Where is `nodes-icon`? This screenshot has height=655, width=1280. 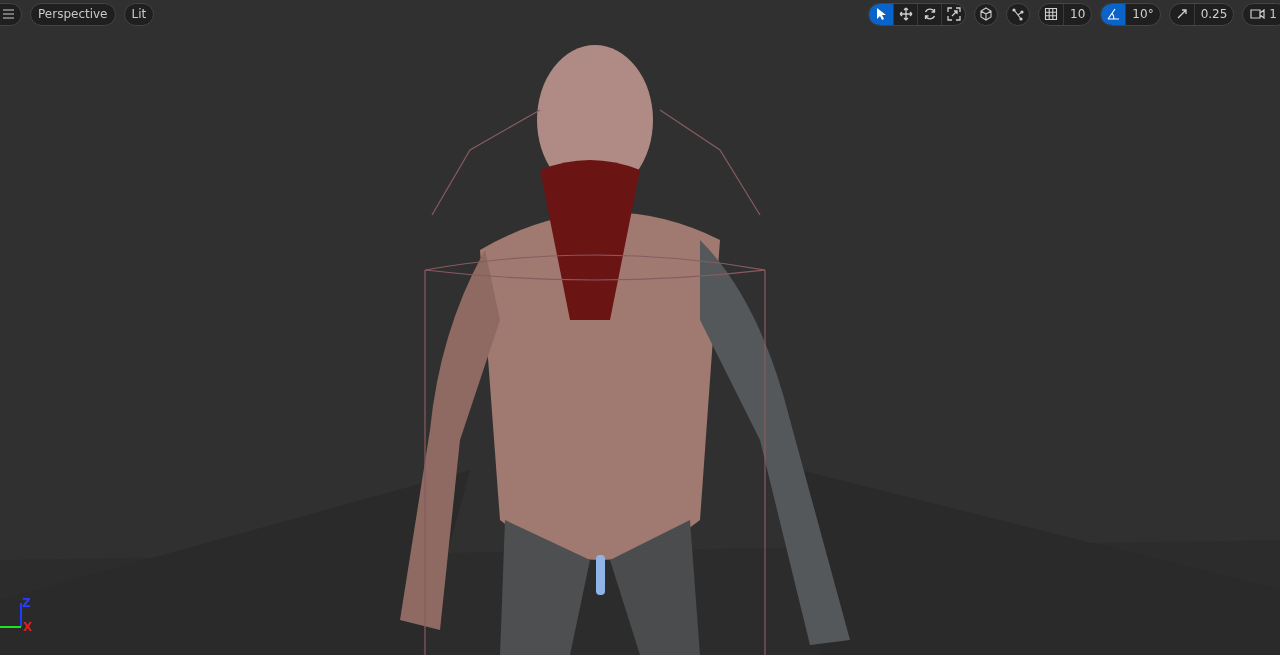 nodes-icon is located at coordinates (1018, 14).